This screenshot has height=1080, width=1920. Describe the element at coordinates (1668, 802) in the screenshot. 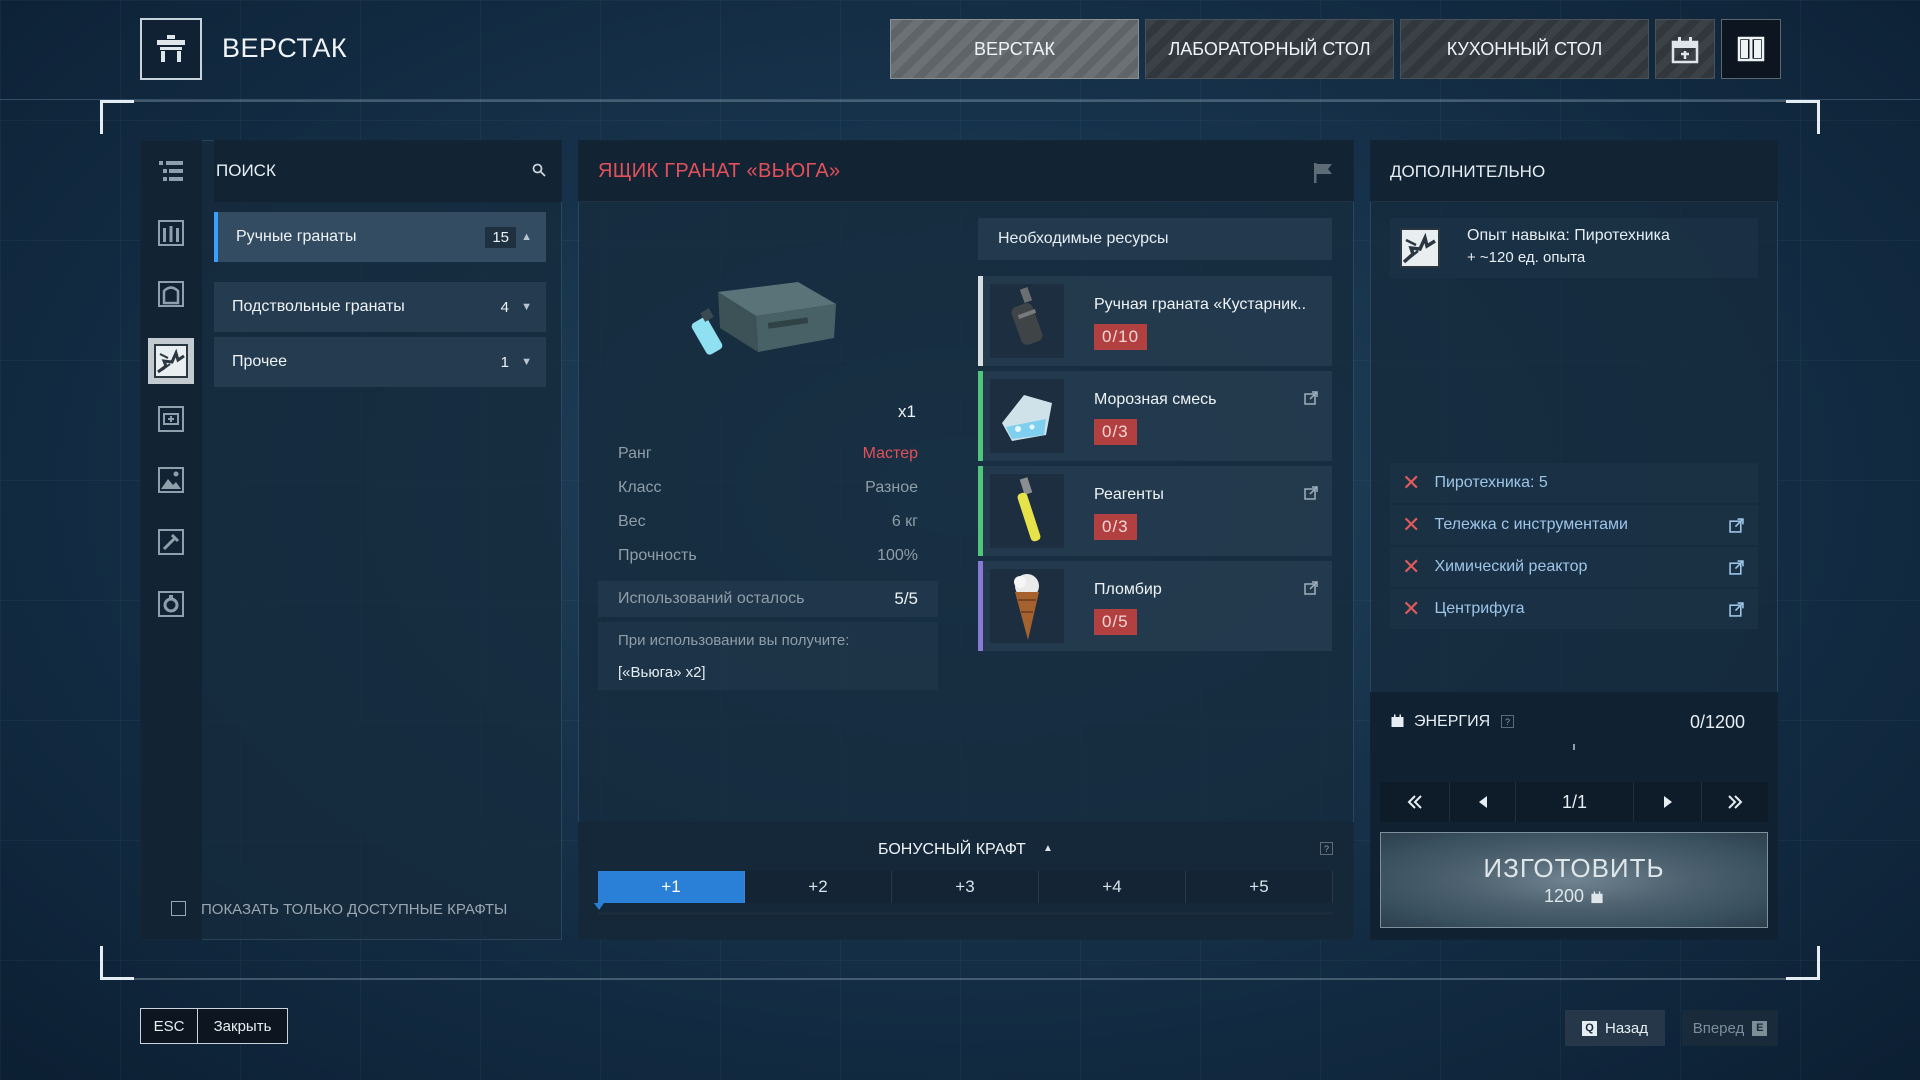

I see `next-page-button` at that location.